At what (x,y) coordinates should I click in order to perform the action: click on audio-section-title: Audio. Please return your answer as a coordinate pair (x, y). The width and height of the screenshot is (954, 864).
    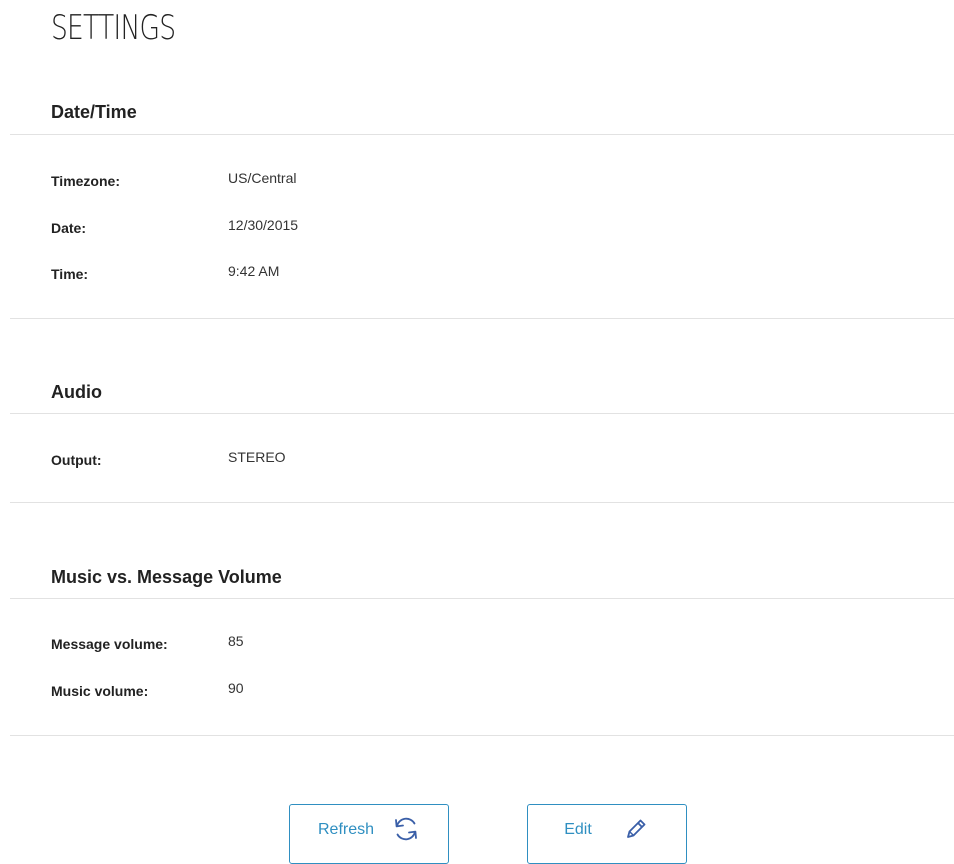
    Looking at the image, I should click on (76, 392).